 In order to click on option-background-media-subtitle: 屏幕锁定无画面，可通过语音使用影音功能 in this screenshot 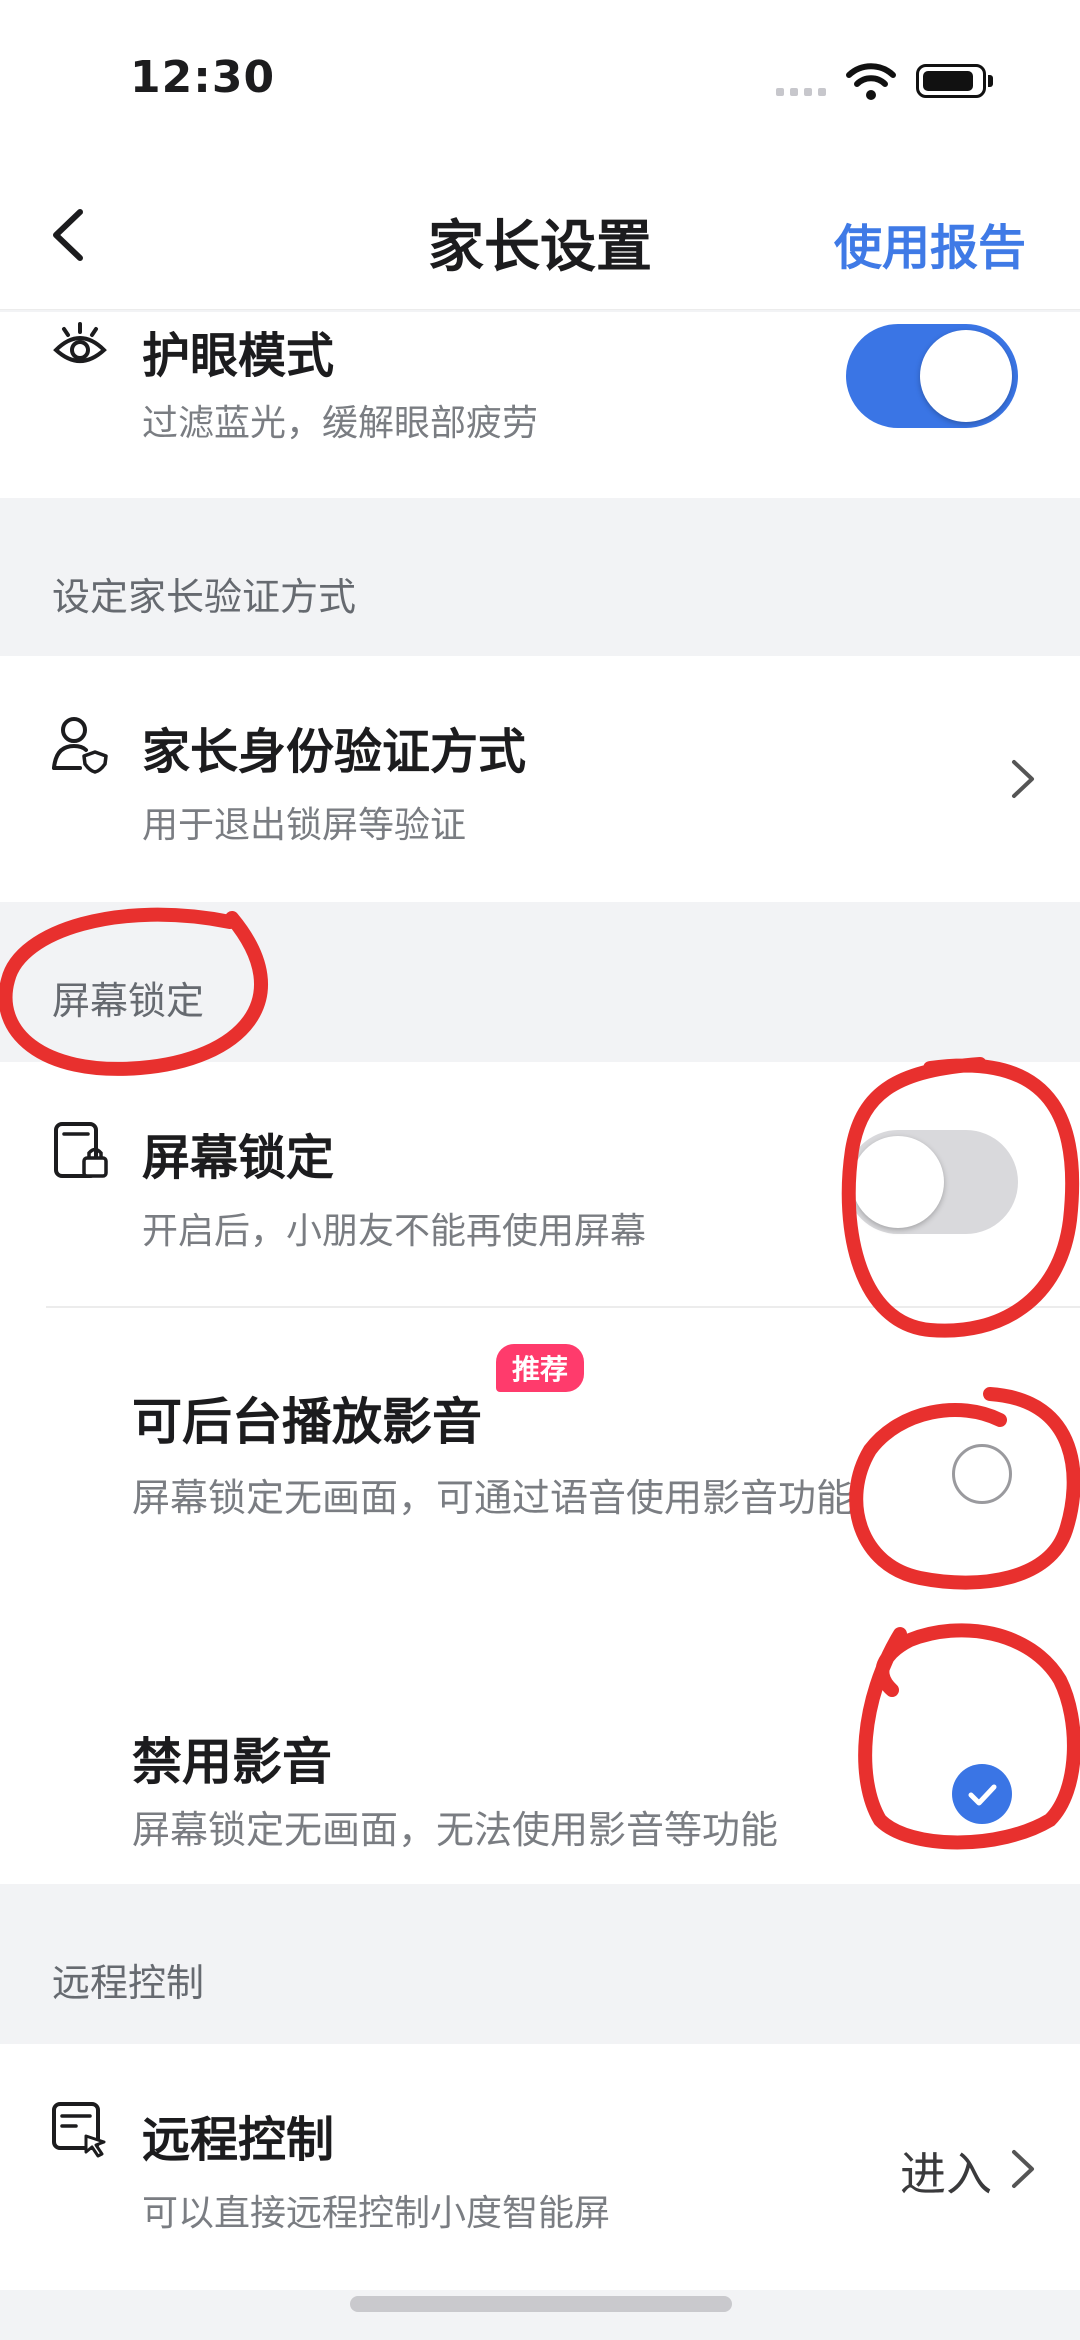, I will do `click(493, 1498)`.